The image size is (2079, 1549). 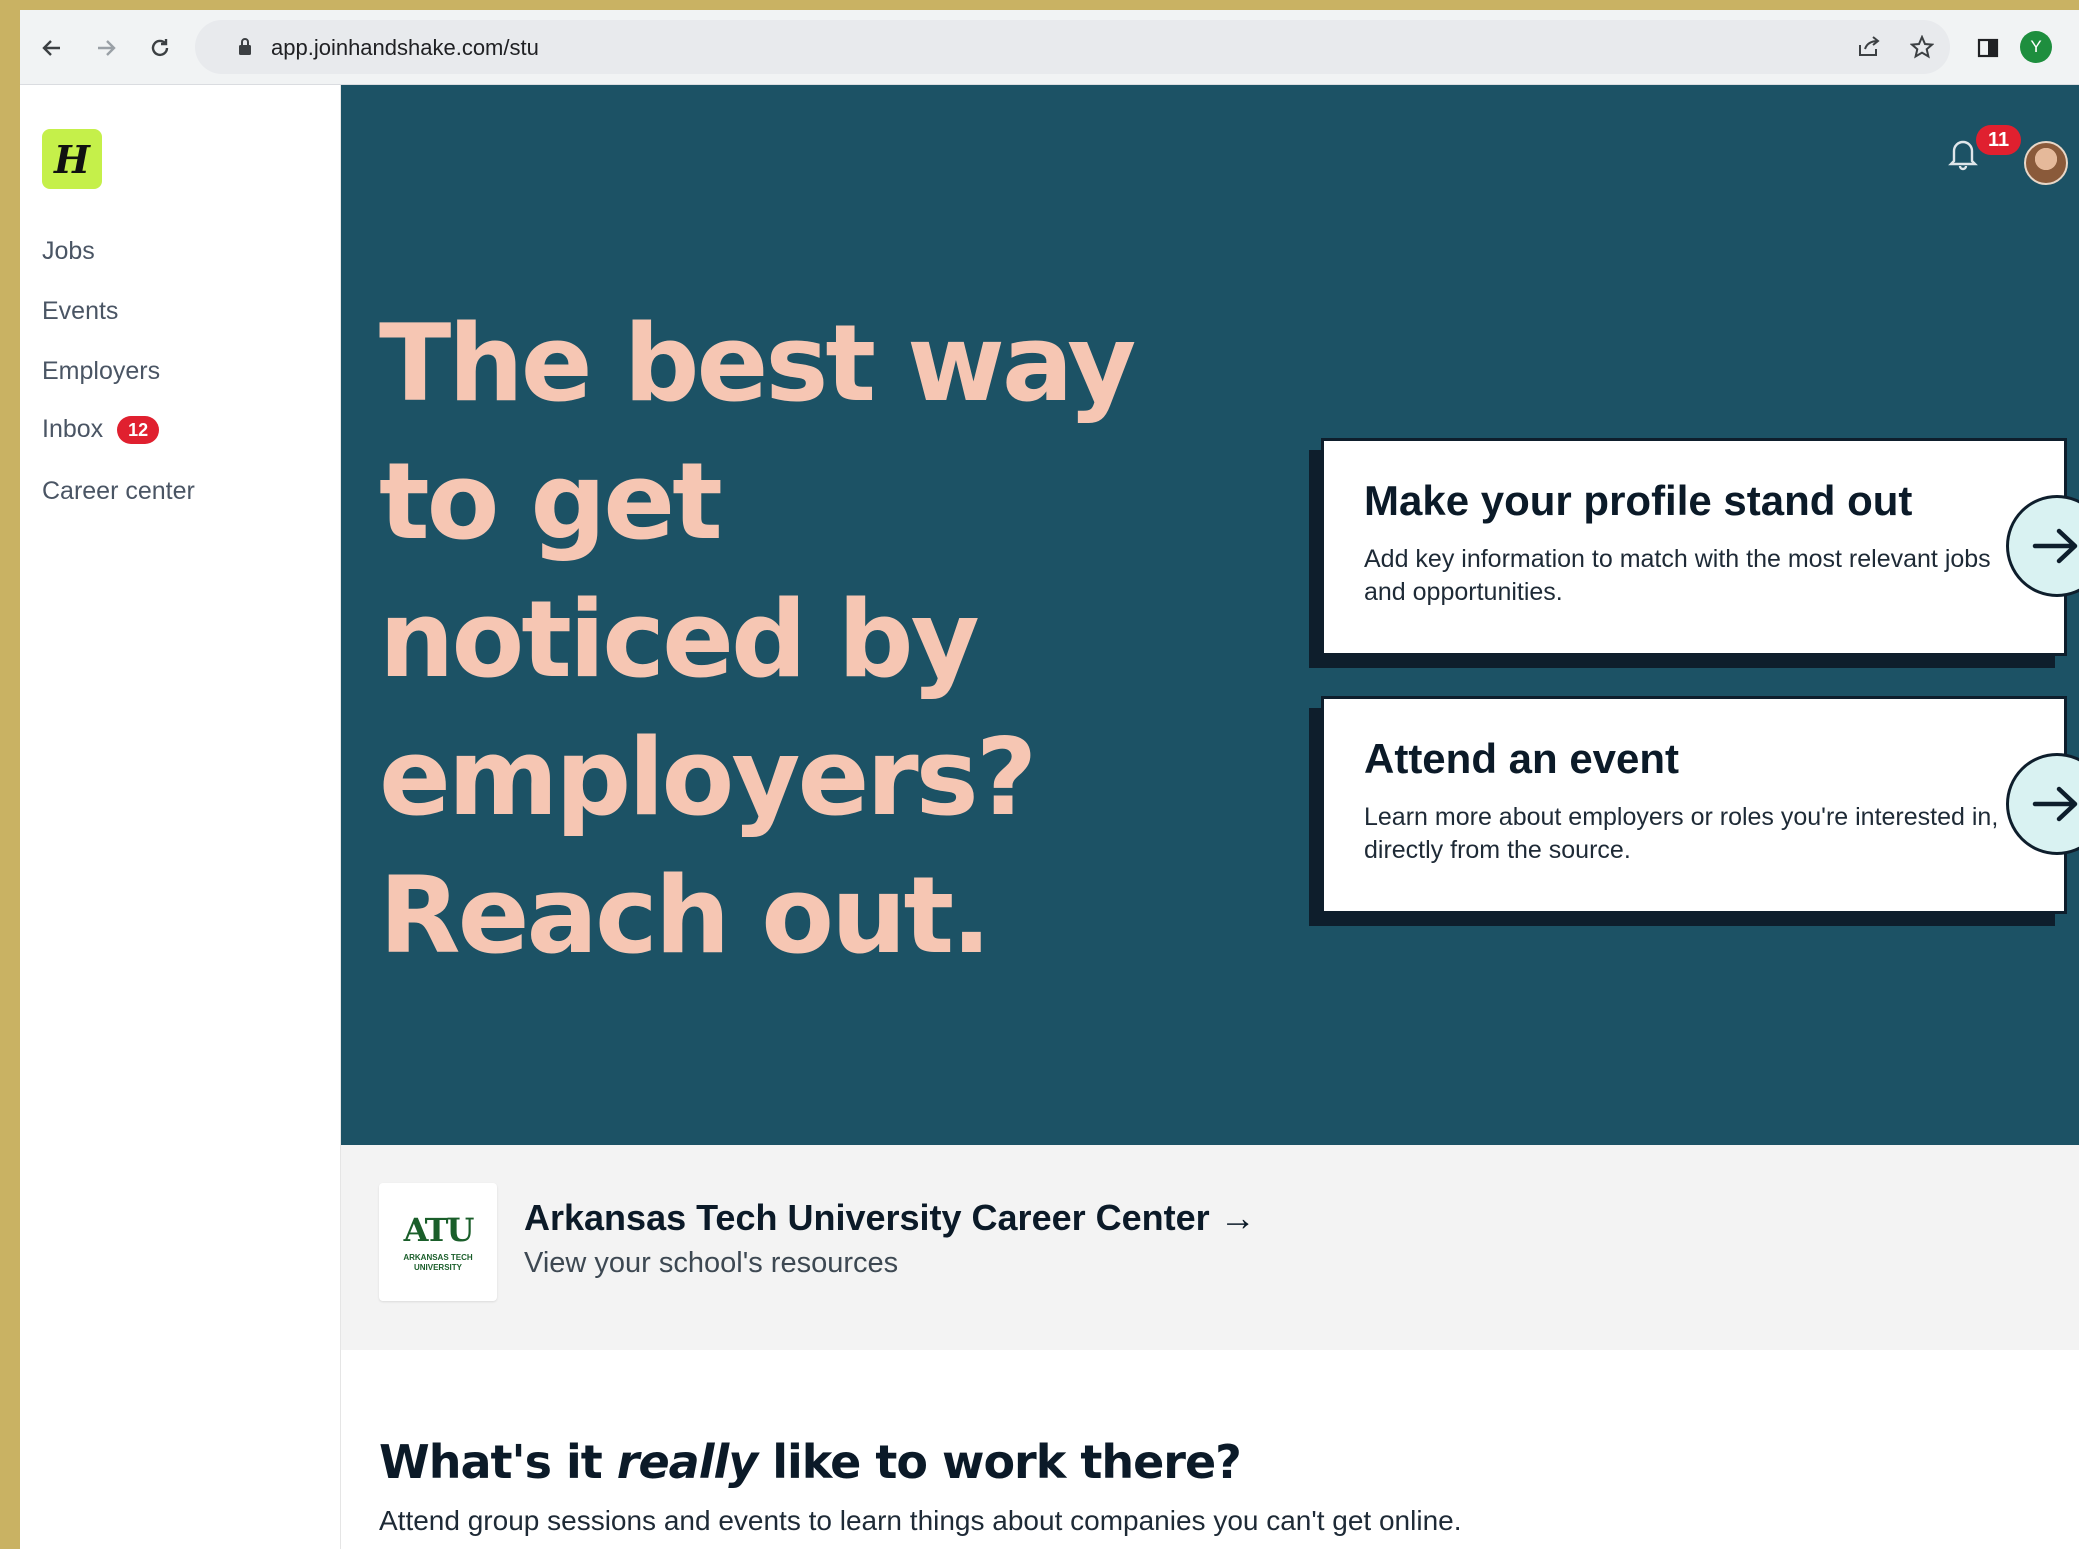 What do you see at coordinates (551, 501) in the screenshot?
I see `hero-headline-line: to get` at bounding box center [551, 501].